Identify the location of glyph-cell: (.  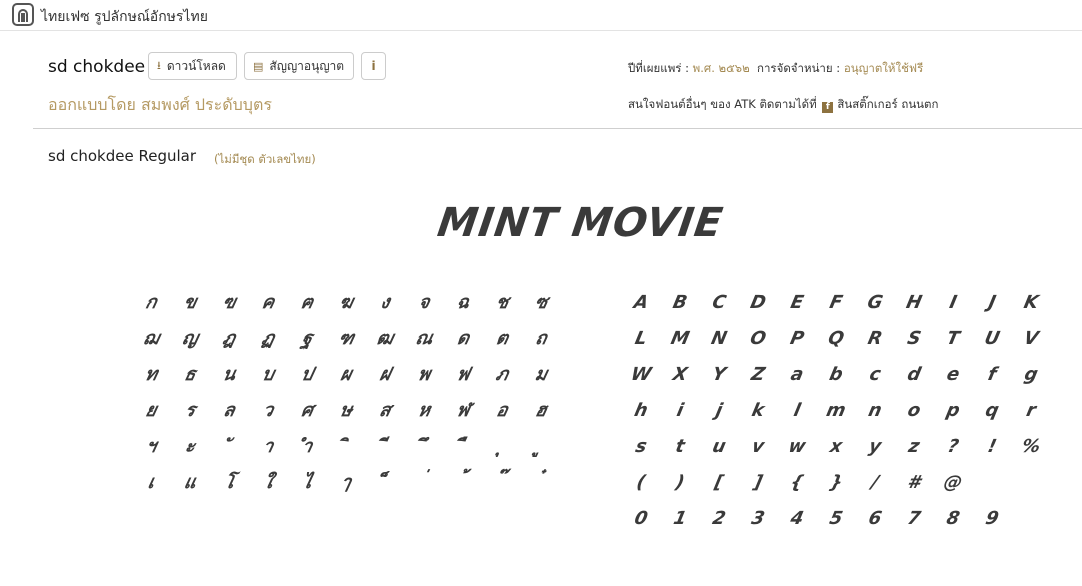
(641, 482).